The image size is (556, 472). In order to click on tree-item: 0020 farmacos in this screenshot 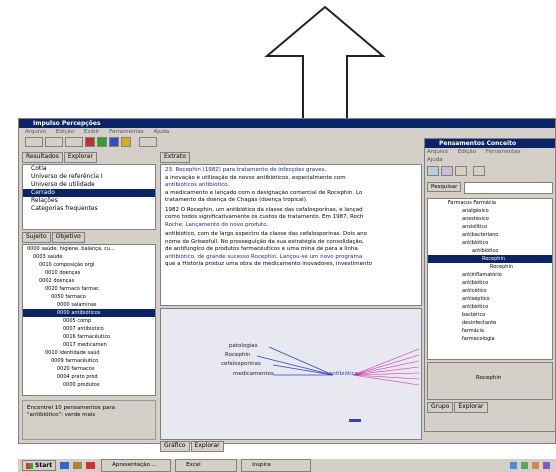, I will do `click(89, 369)`.